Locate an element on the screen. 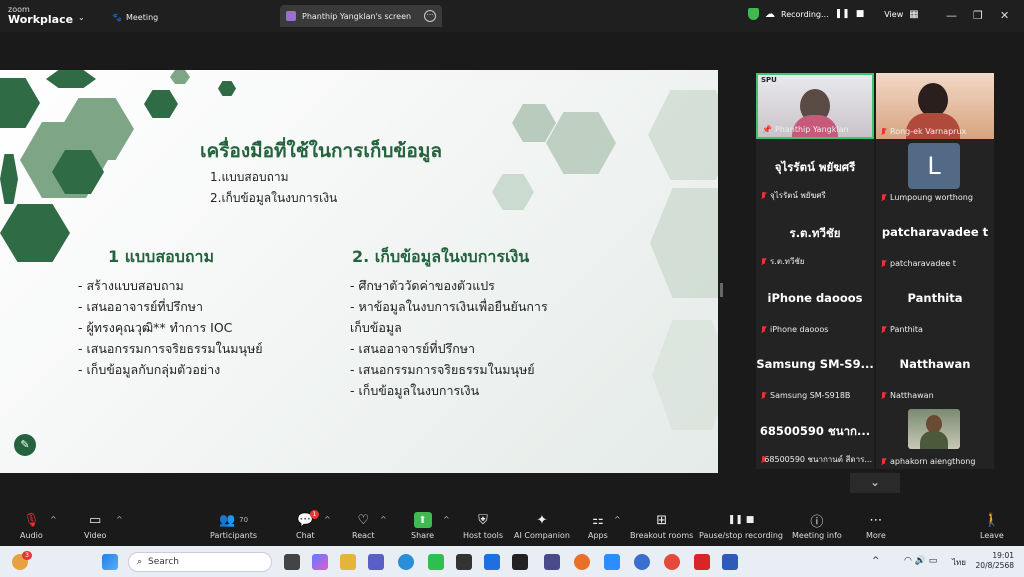  wifi-icon: ◠ 🔊 ▭ is located at coordinates (920, 561).